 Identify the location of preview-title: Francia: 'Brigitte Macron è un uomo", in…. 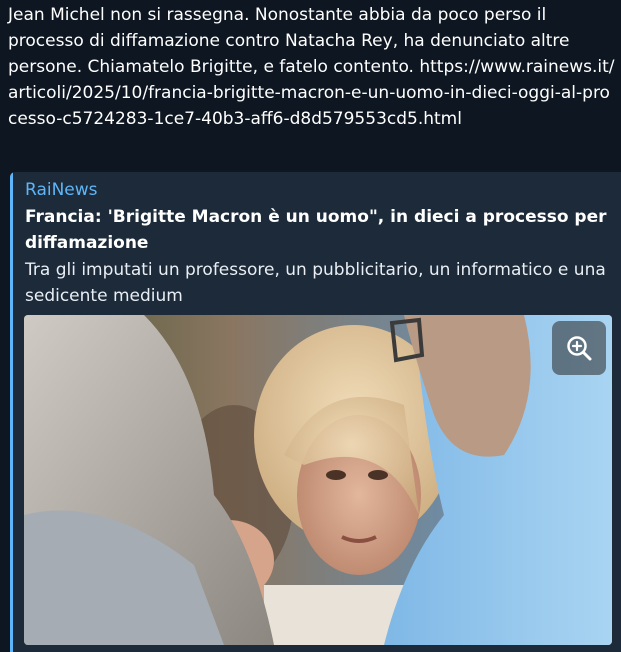
(316, 230).